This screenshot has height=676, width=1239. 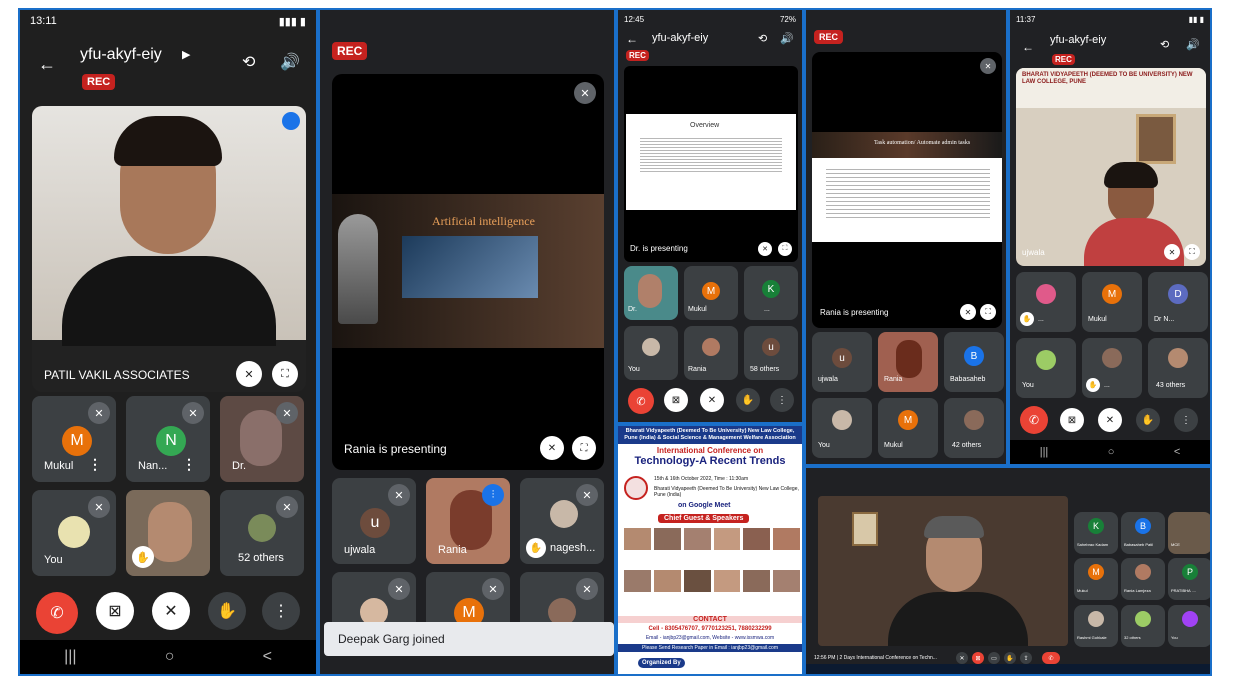 I want to click on mic-button: ✕, so click(x=962, y=658).